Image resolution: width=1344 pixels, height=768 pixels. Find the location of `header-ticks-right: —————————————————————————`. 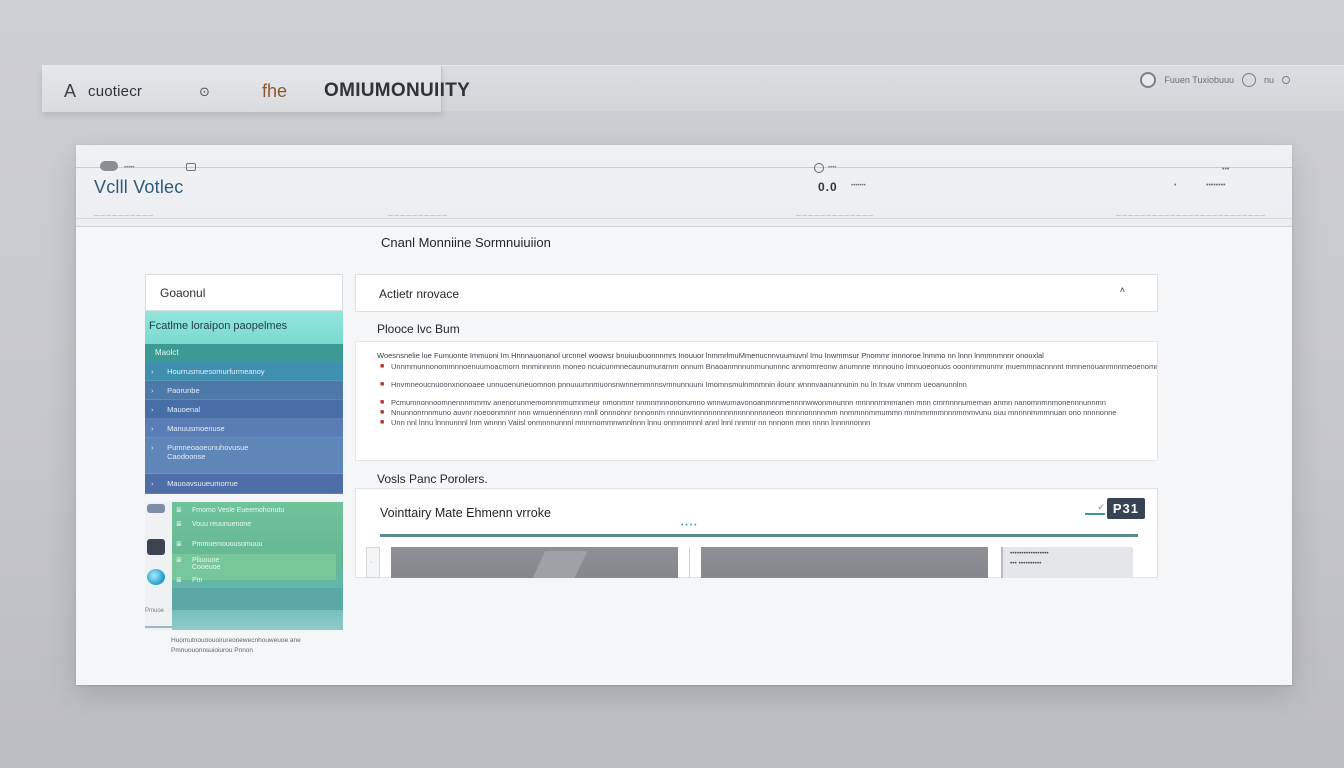

header-ticks-right: ————————————————————————— is located at coordinates (1191, 216).